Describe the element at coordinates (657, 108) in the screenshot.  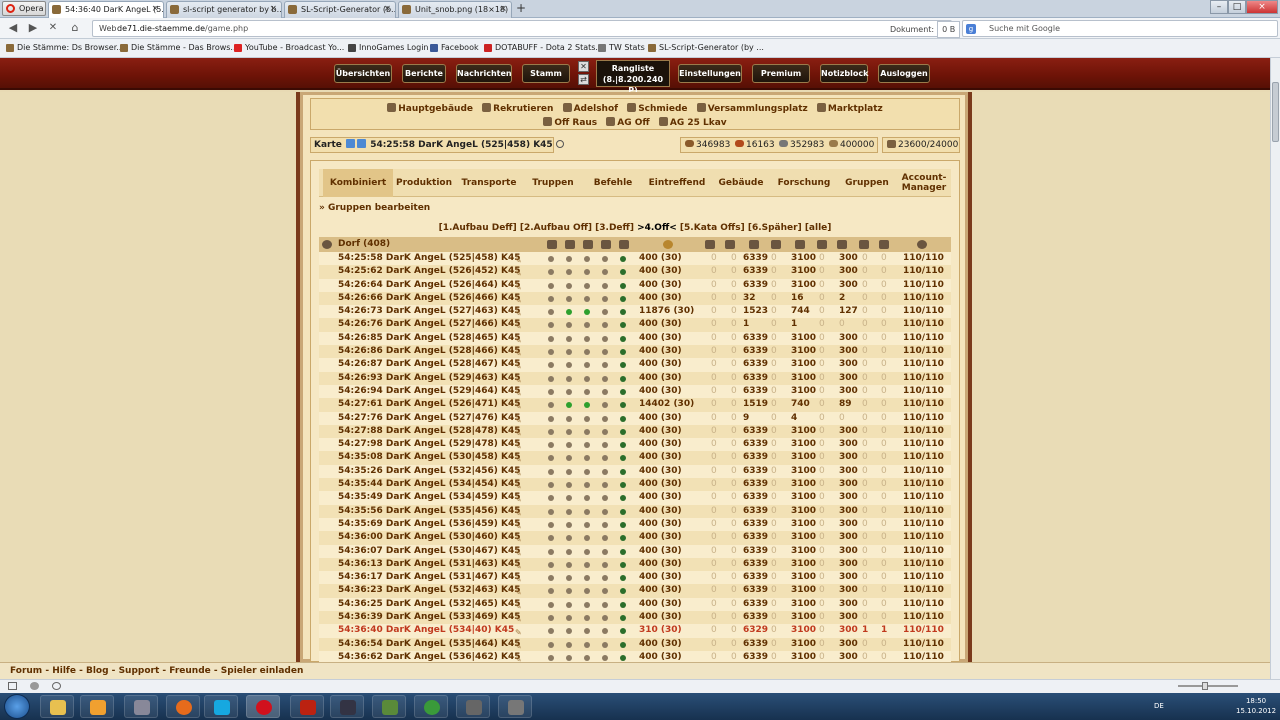
I see `nav-smithy: Schmiede` at that location.